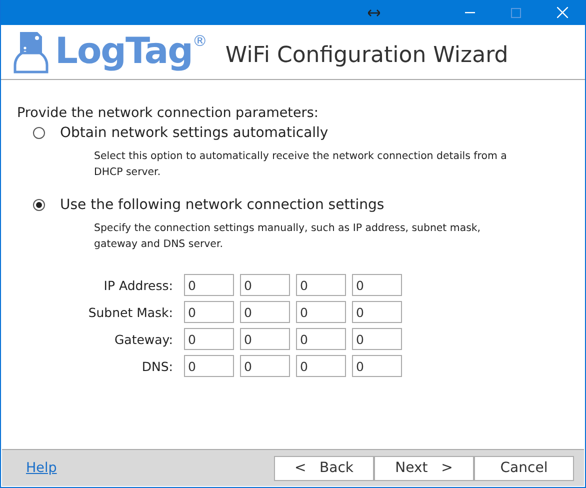 The image size is (586, 488). What do you see at coordinates (31, 52) in the screenshot?
I see `logger-device-icon` at bounding box center [31, 52].